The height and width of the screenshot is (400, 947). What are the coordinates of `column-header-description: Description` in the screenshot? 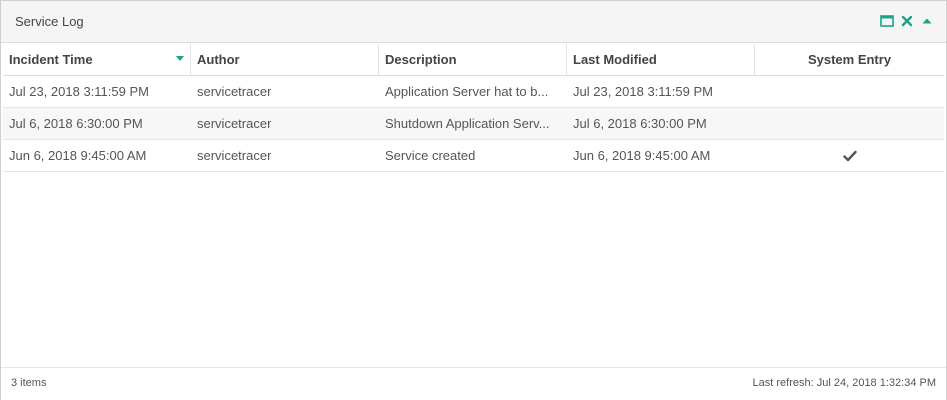 It's located at (473, 59).